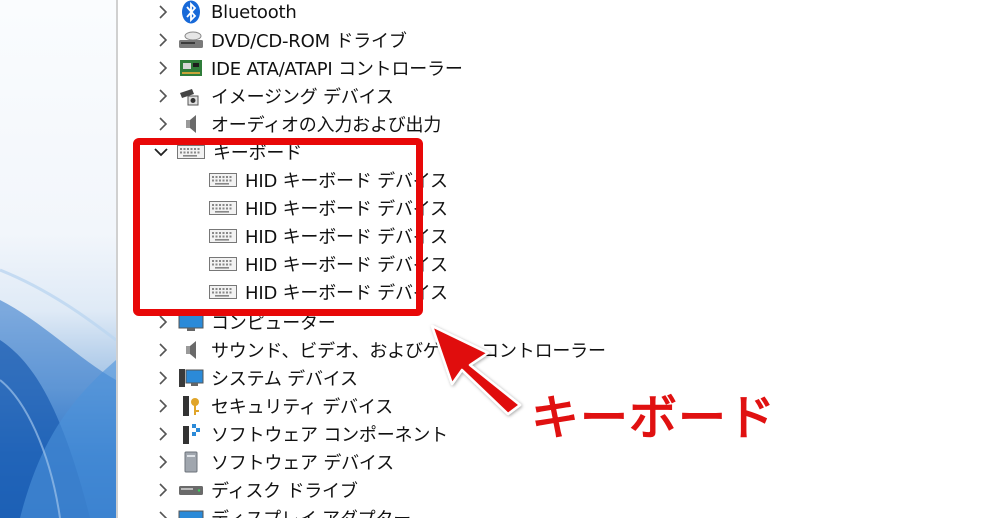 This screenshot has width=1000, height=518. What do you see at coordinates (191, 12) in the screenshot?
I see `bluetooth-icon` at bounding box center [191, 12].